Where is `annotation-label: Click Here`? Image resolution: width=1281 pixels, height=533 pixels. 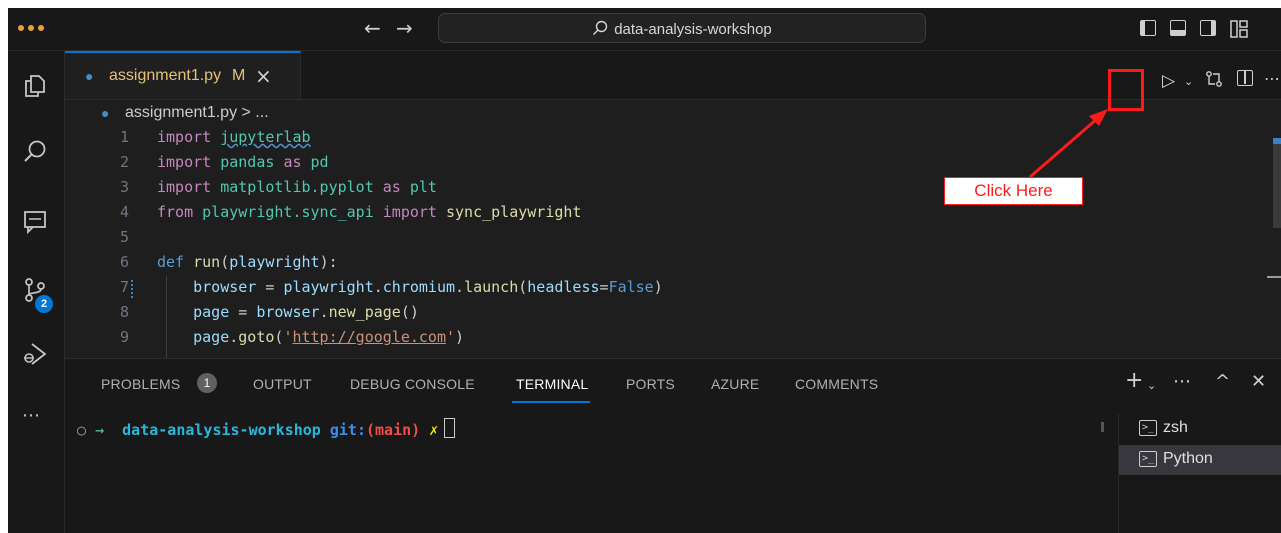 annotation-label: Click Here is located at coordinates (1013, 191).